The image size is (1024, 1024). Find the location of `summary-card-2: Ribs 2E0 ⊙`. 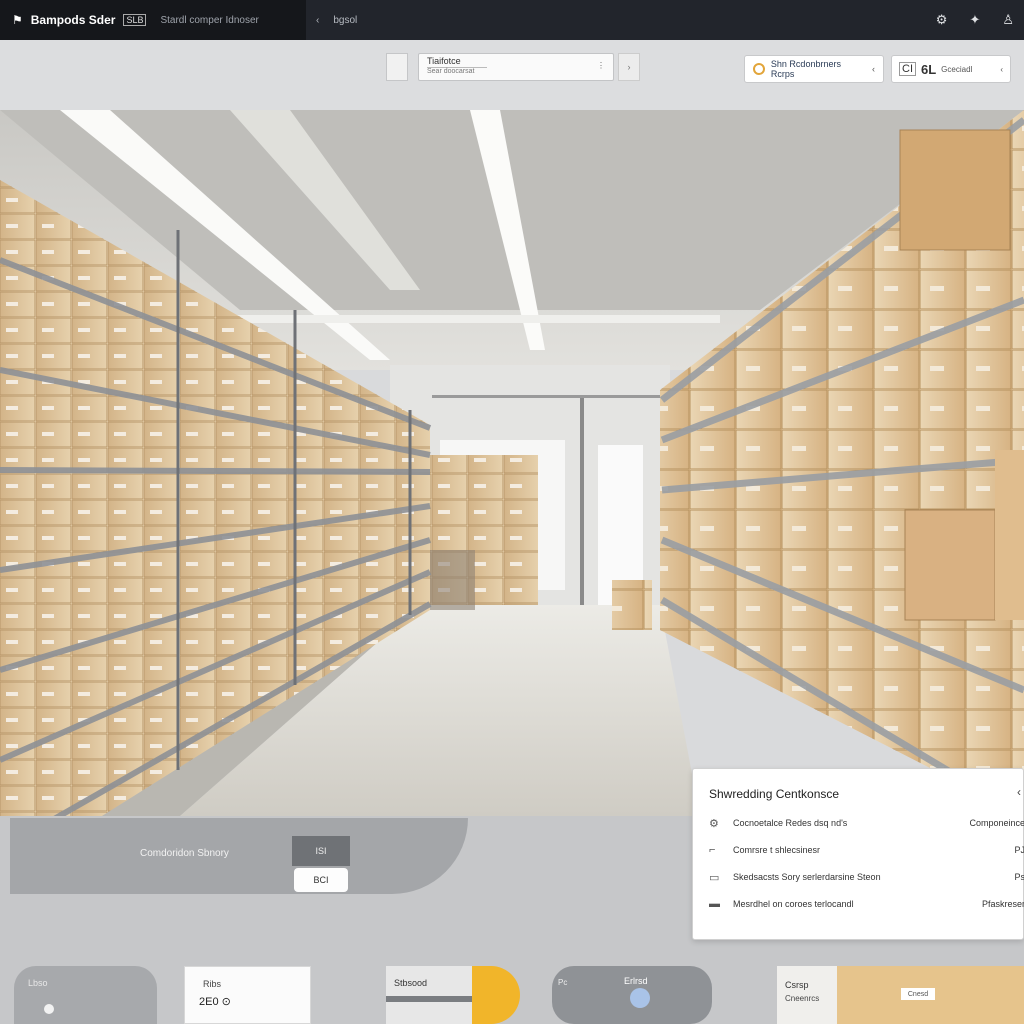

summary-card-2: Ribs 2E0 ⊙ is located at coordinates (247, 995).